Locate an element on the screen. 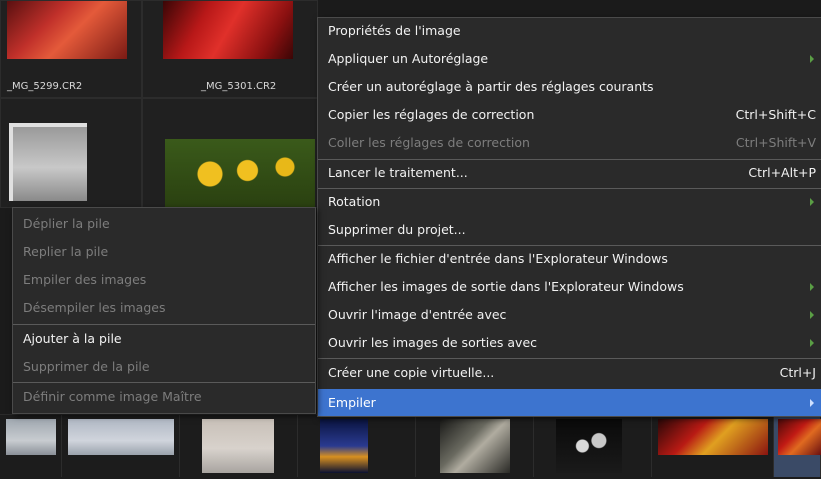 Image resolution: width=821 pixels, height=479 pixels. submenu-item-set-master: Définir comme image Maître is located at coordinates (164, 396).